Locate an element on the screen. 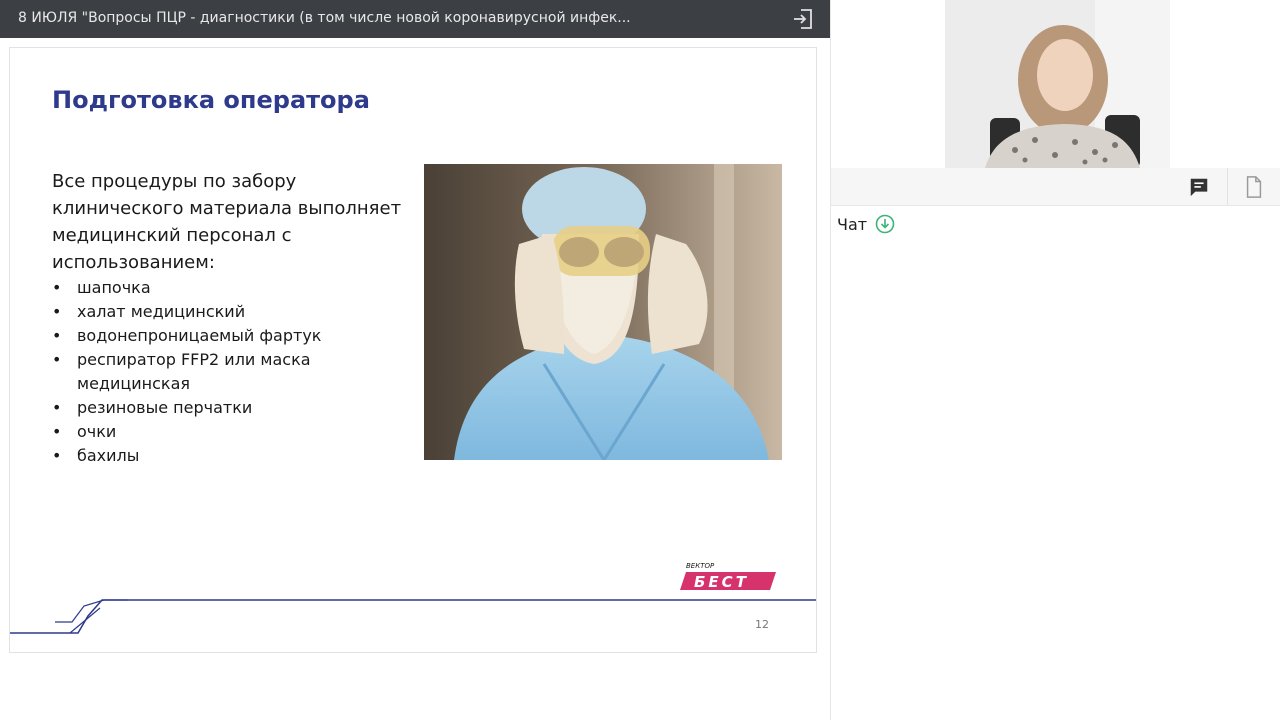 The image size is (1280, 720). files-tab-button is located at coordinates (1253, 186).